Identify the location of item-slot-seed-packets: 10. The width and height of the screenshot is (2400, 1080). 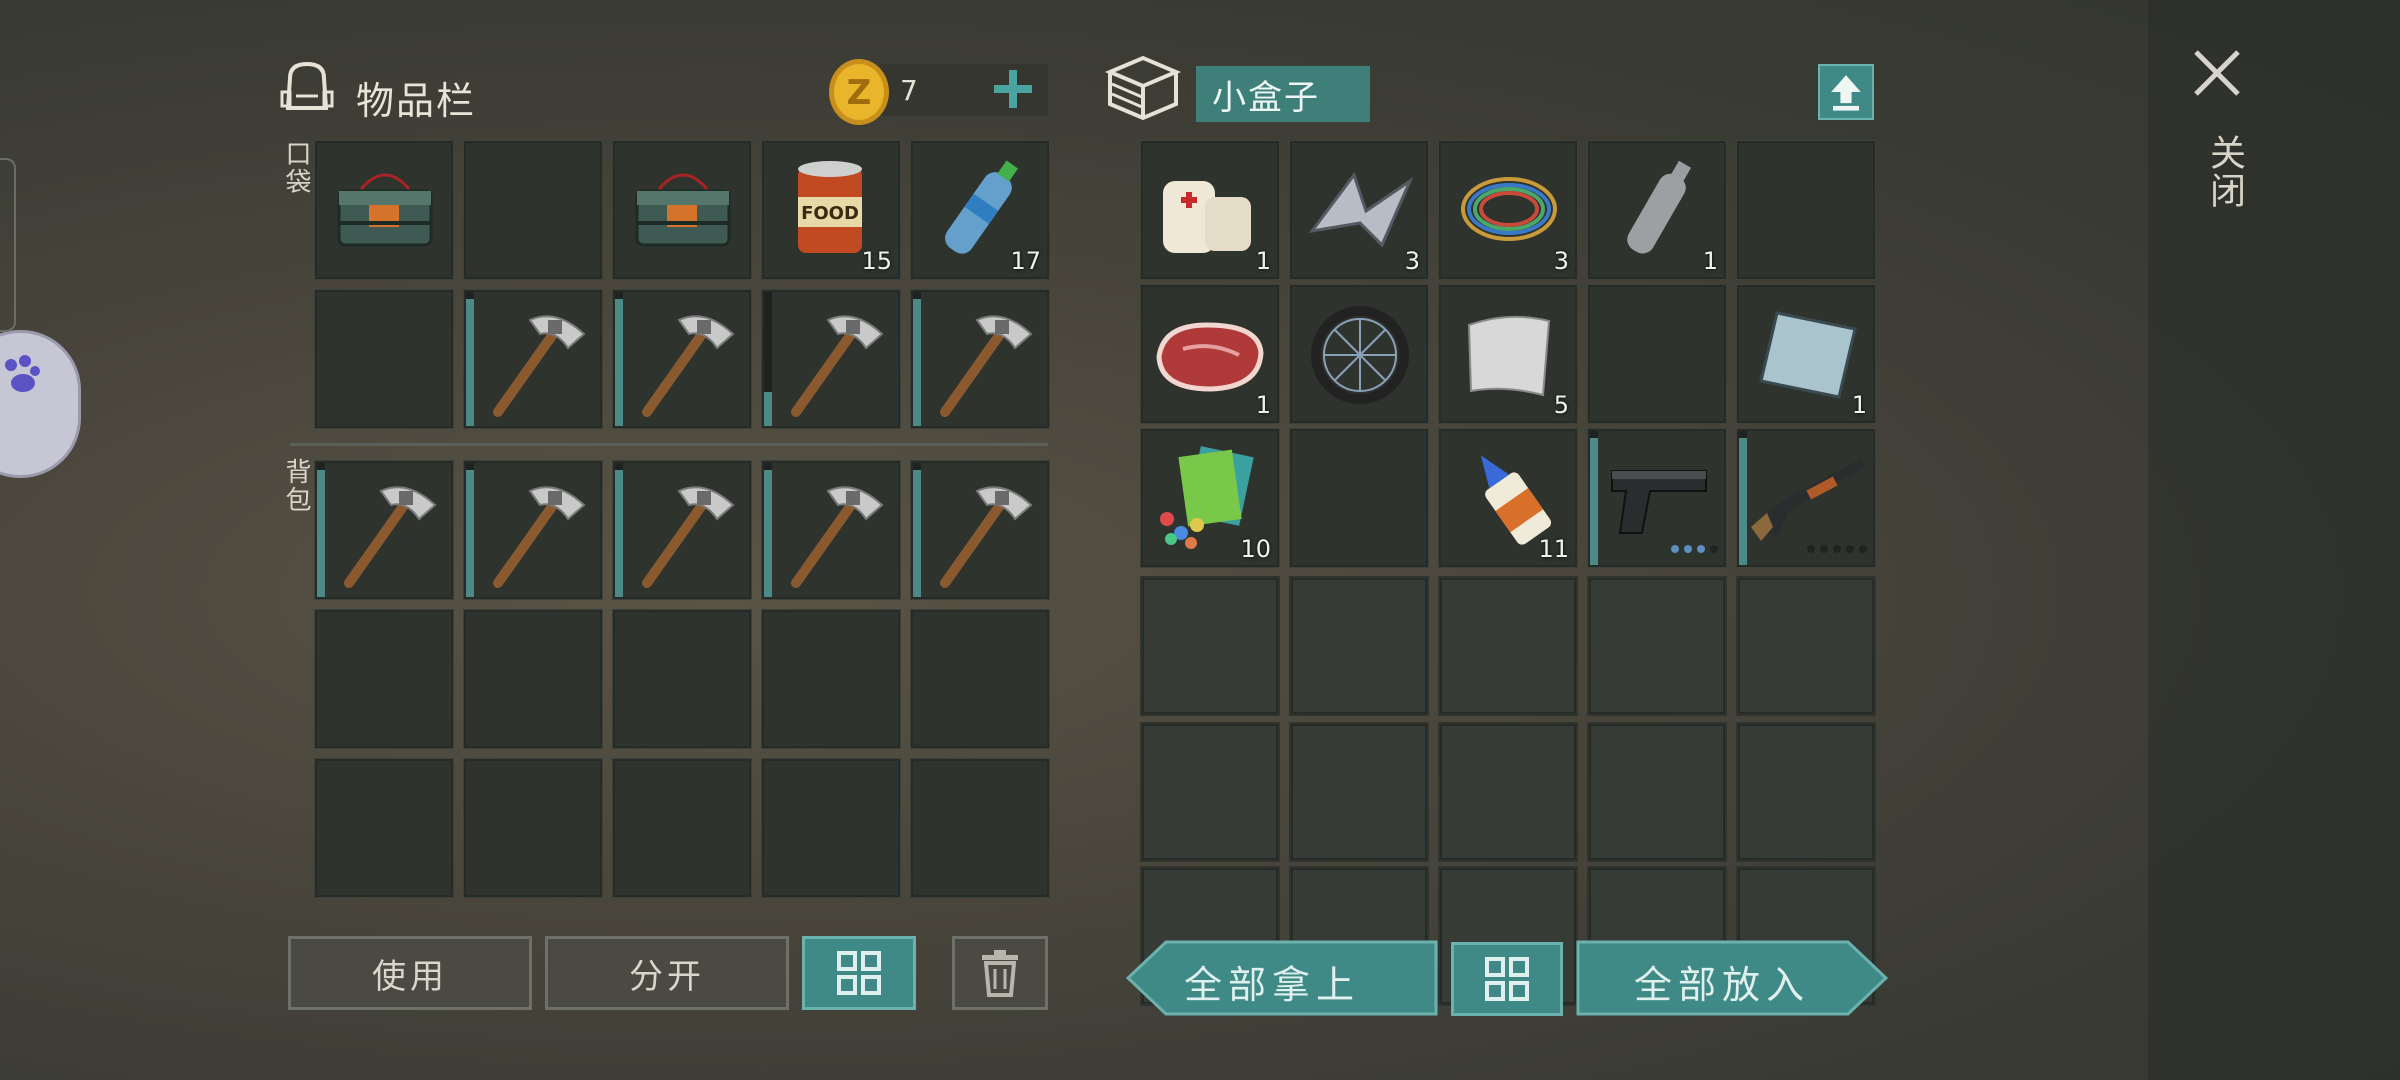
(1210, 498).